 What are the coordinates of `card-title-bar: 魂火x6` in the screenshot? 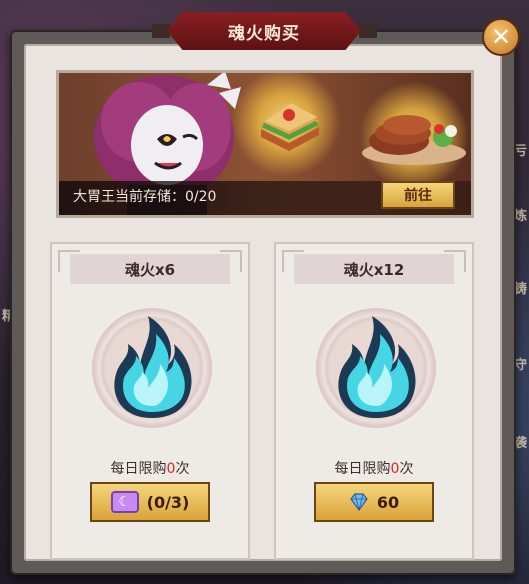 It's located at (150, 269).